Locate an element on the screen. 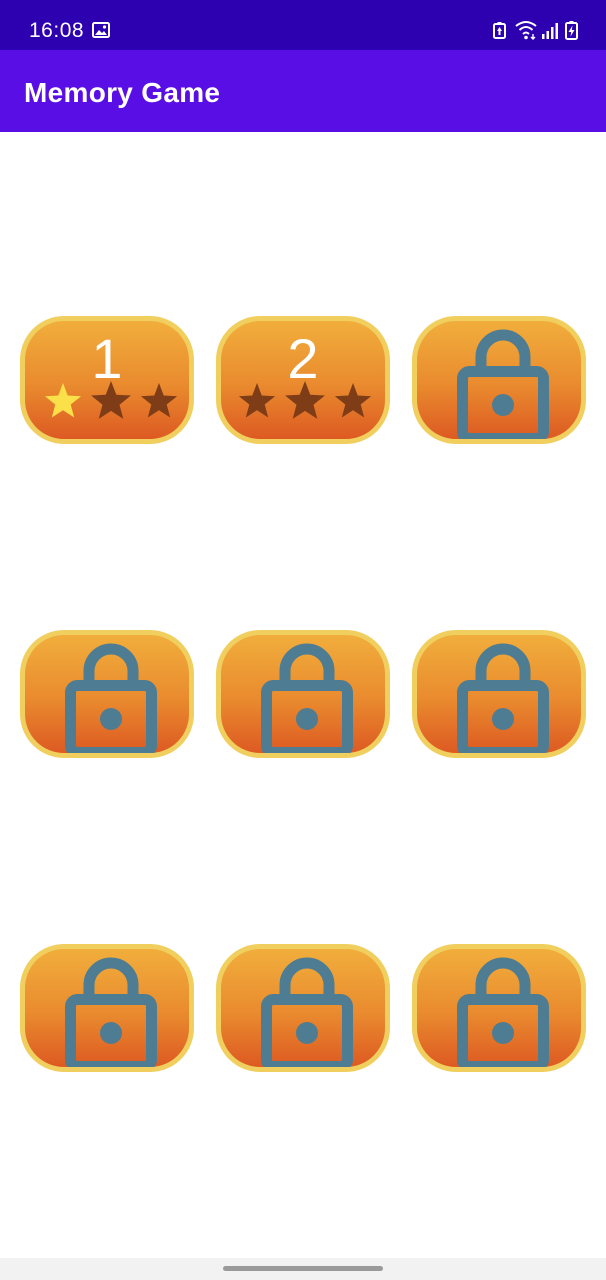 The image size is (606, 1280). level-2-stars is located at coordinates (305, 400).